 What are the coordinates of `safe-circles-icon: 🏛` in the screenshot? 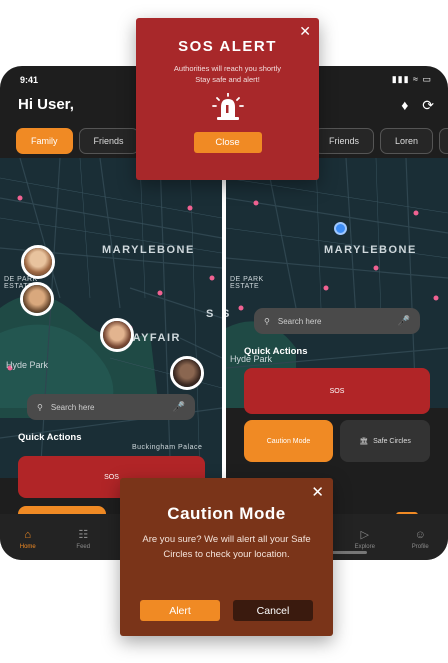 It's located at (364, 441).